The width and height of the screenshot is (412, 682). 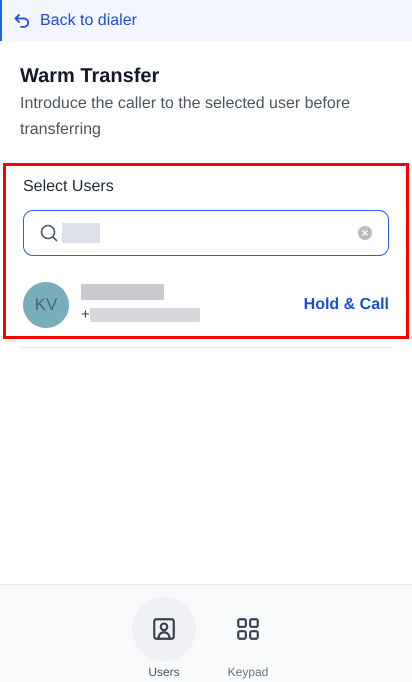 I want to click on section-label: Select Users, so click(x=69, y=187).